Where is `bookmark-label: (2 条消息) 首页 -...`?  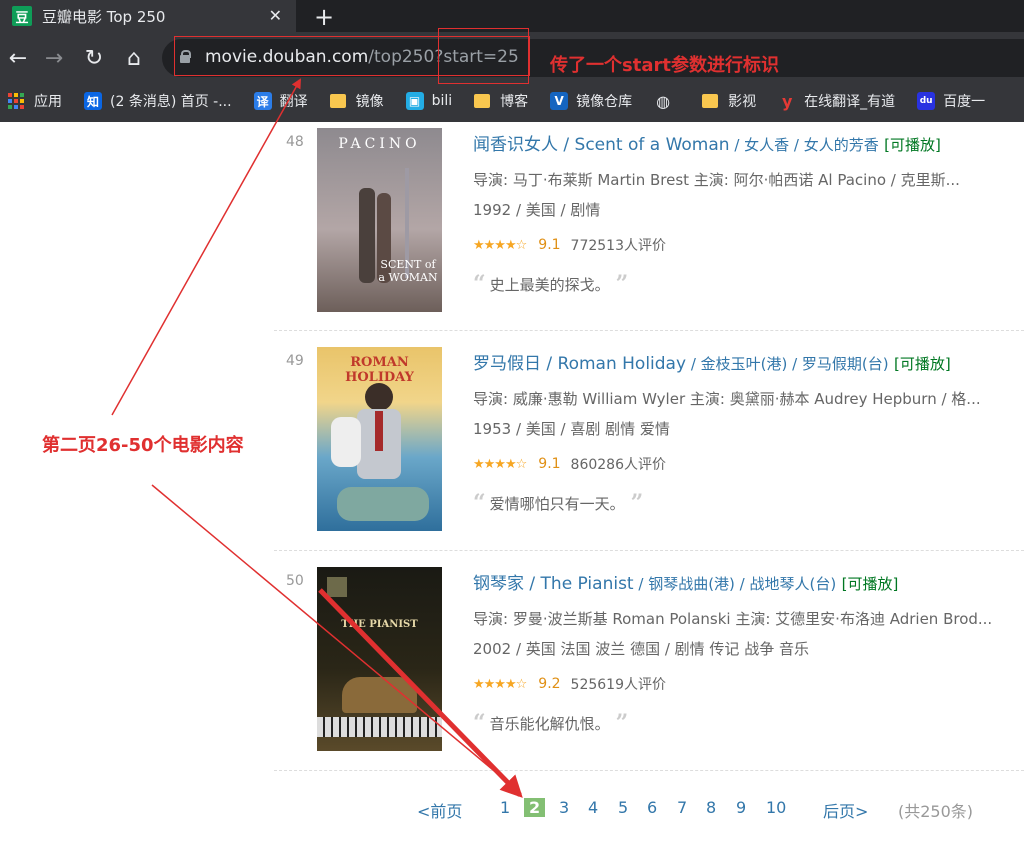 bookmark-label: (2 条消息) 首页 -... is located at coordinates (171, 102).